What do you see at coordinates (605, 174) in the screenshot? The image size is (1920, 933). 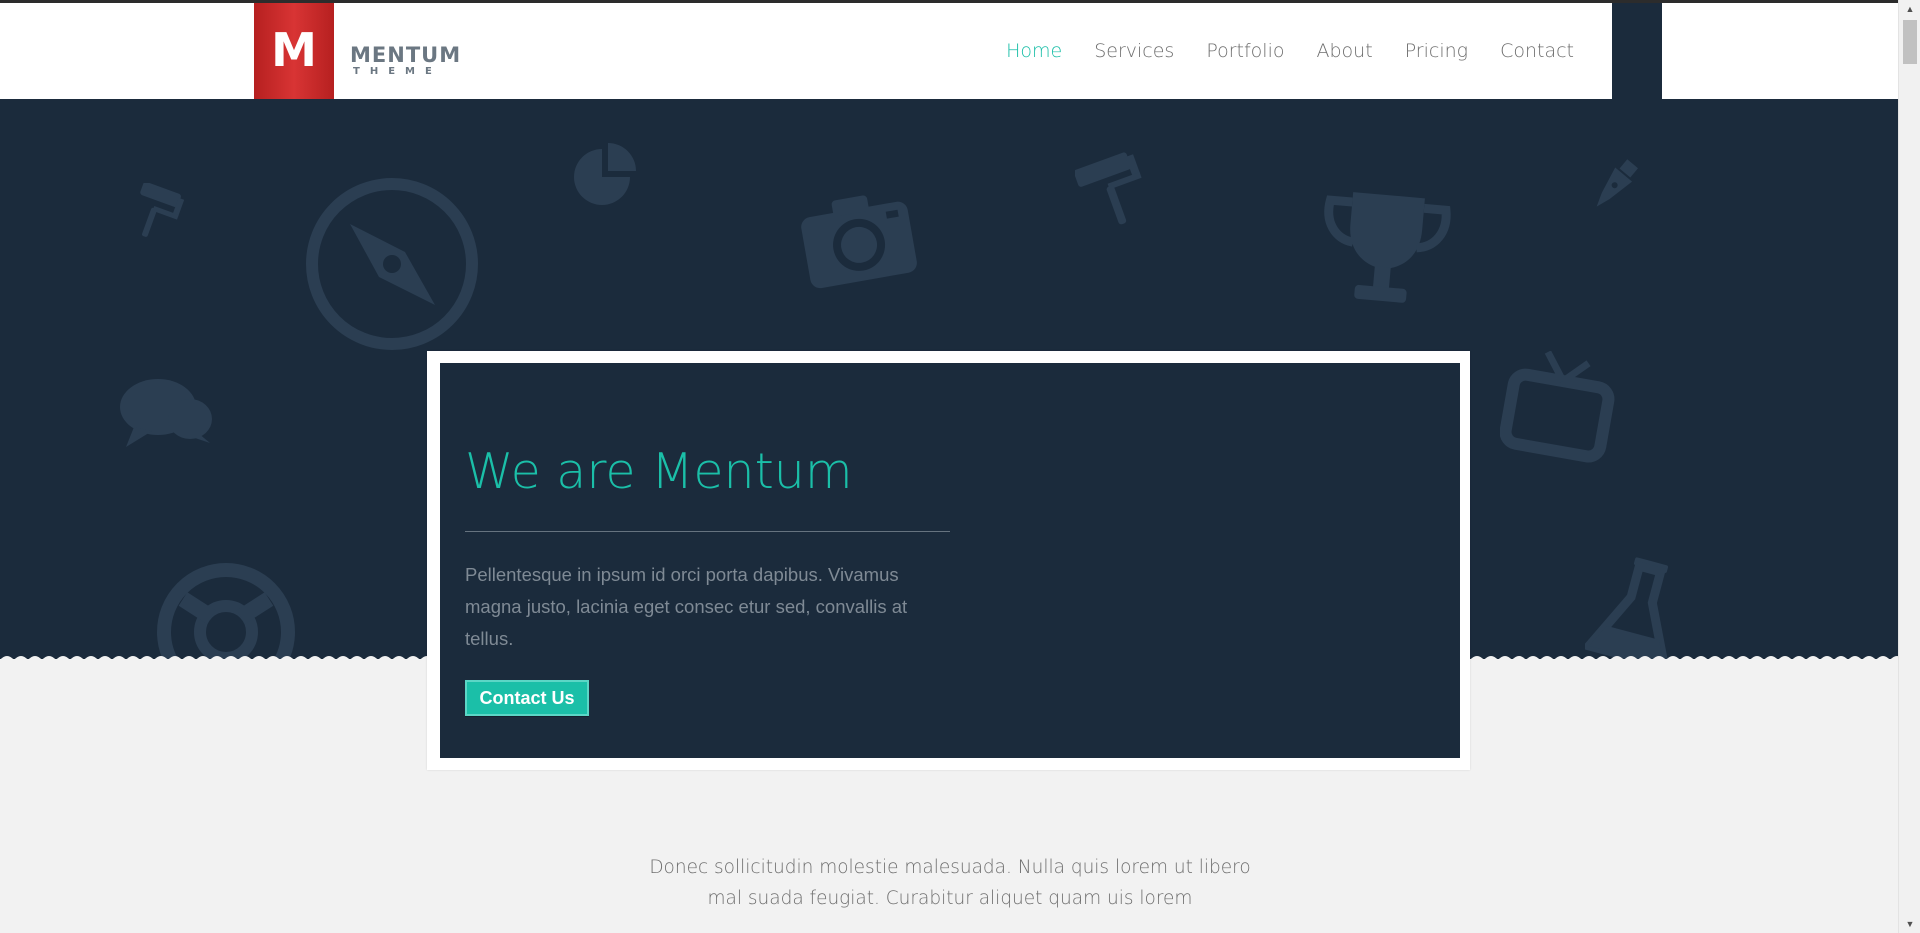 I see `pie-chart-icon` at bounding box center [605, 174].